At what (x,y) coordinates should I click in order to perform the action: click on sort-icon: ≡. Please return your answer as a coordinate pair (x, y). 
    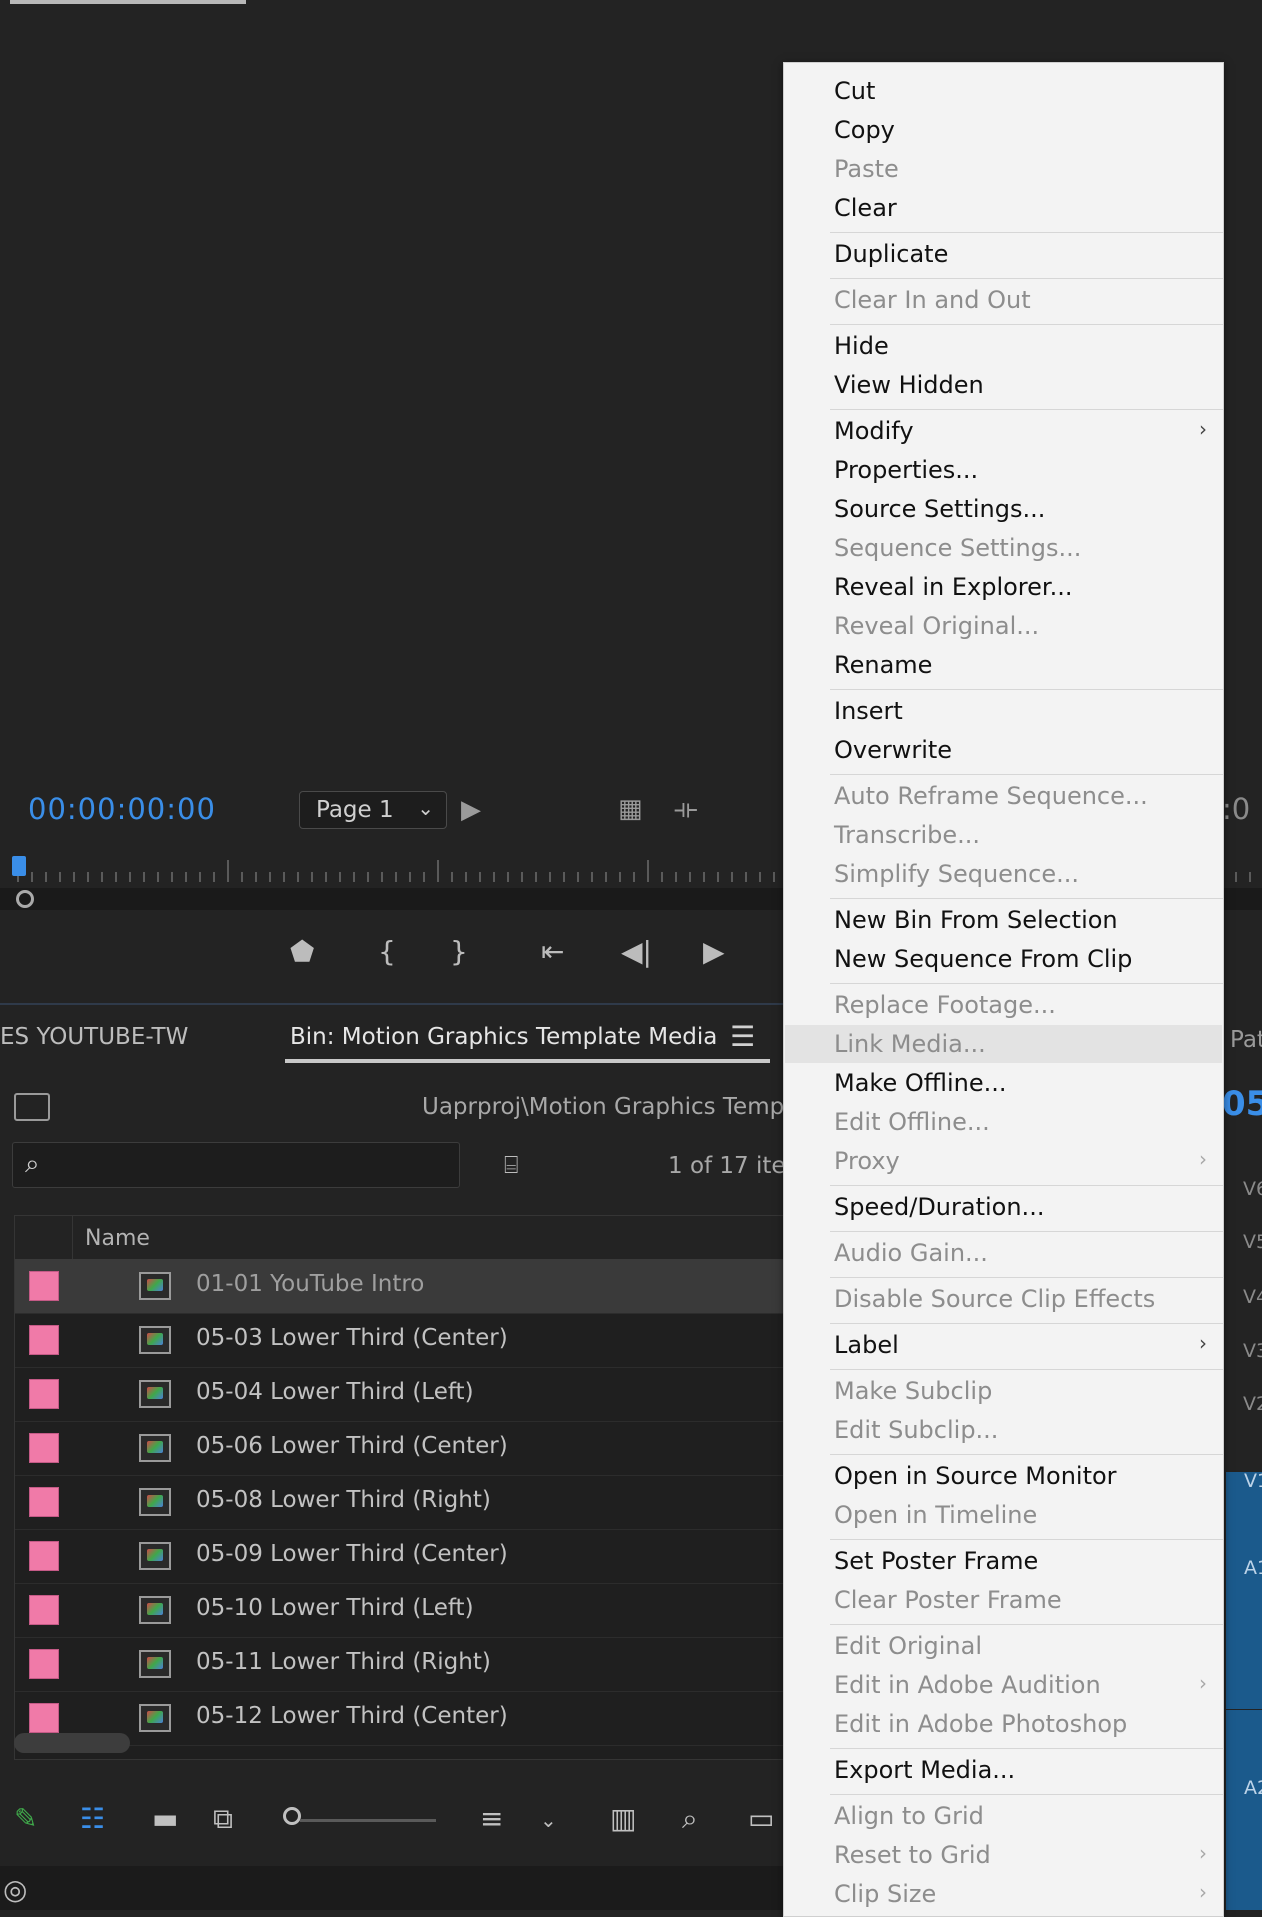
    Looking at the image, I should click on (491, 1818).